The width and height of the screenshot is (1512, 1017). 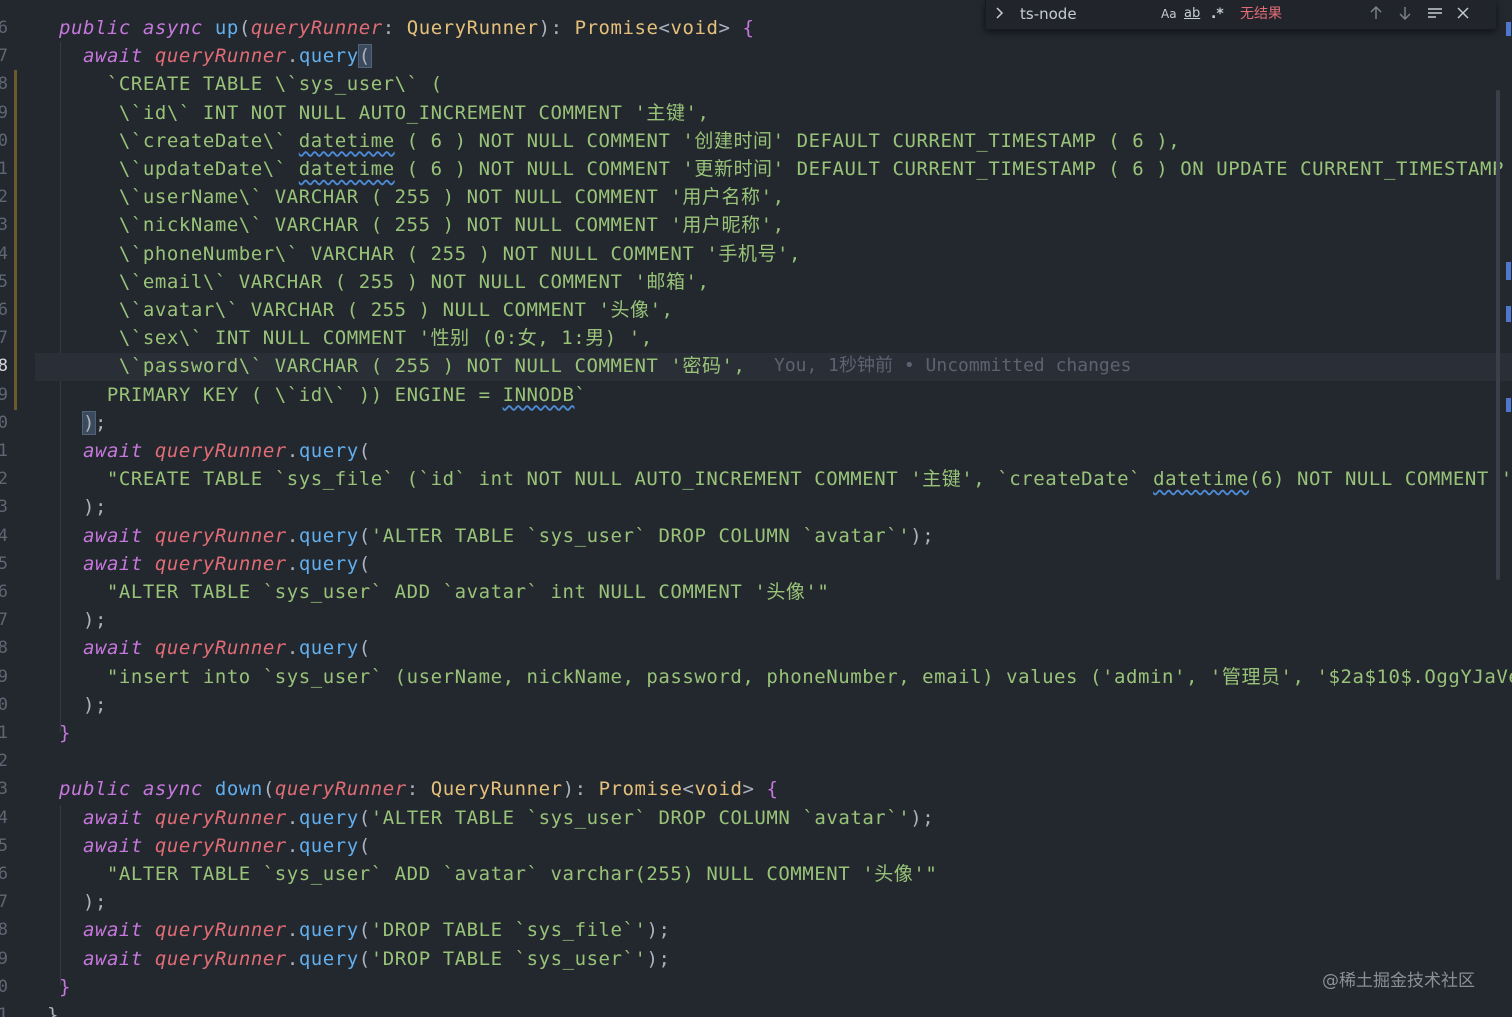 I want to click on whole-word-toggle: ab, so click(x=1192, y=14).